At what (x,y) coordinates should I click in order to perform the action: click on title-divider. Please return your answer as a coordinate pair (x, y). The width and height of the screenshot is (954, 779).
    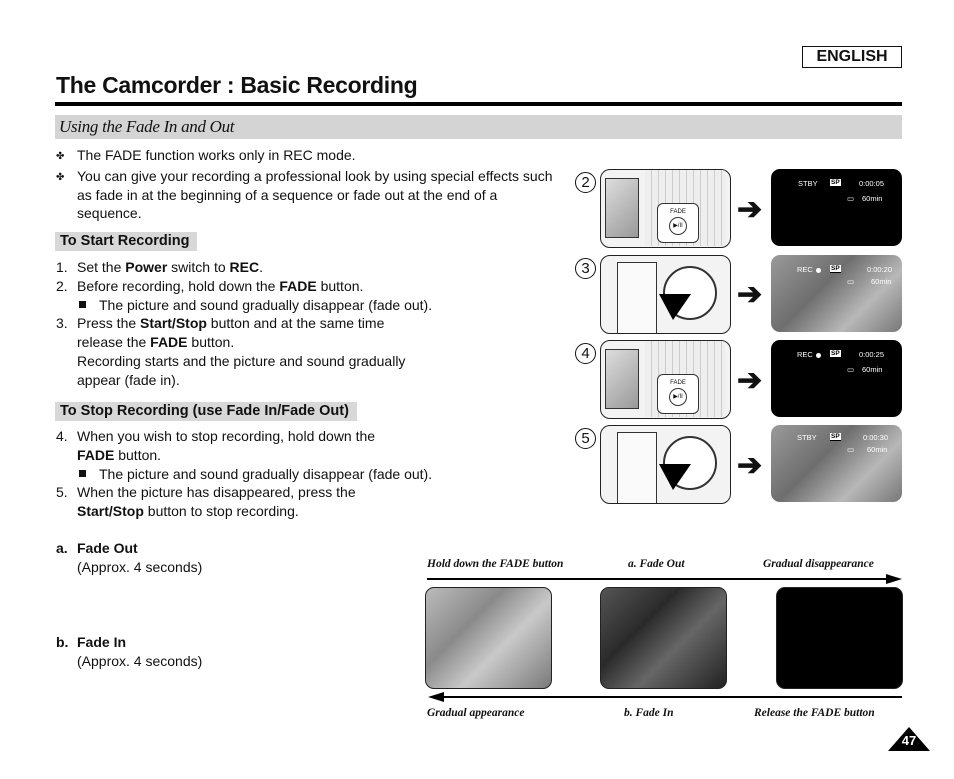
    Looking at the image, I should click on (478, 104).